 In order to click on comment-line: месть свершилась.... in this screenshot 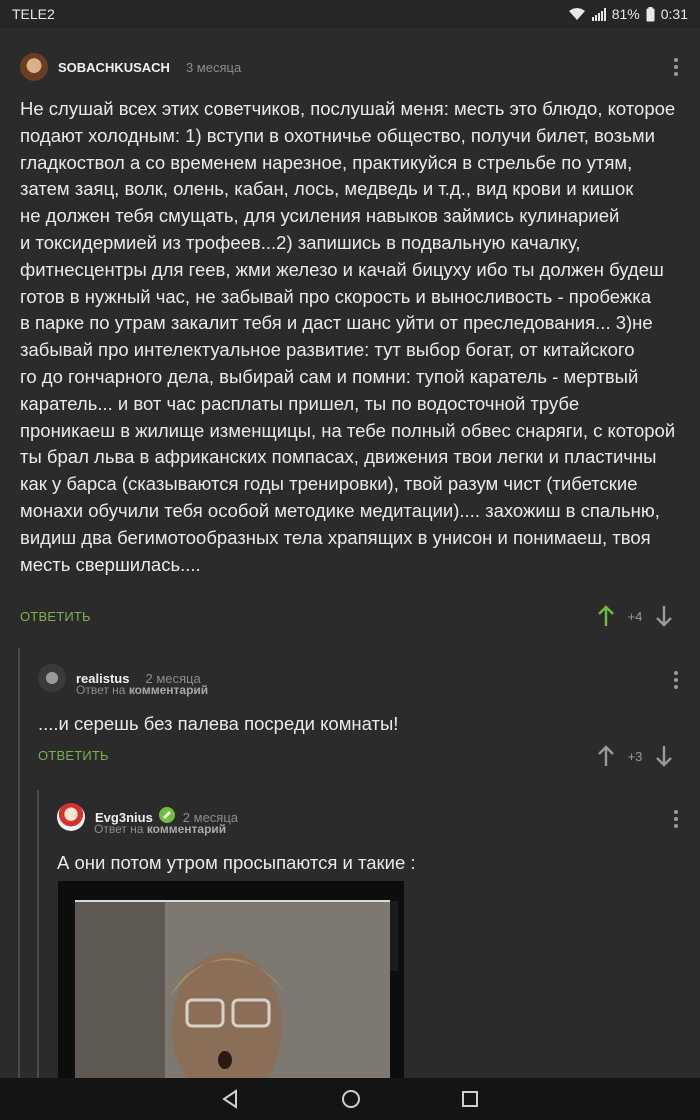, I will do `click(110, 564)`.